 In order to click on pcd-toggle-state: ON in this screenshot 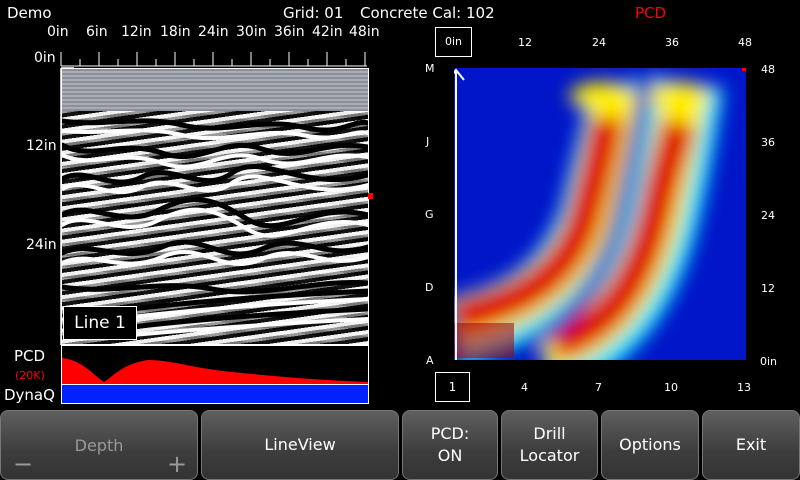, I will do `click(450, 455)`.